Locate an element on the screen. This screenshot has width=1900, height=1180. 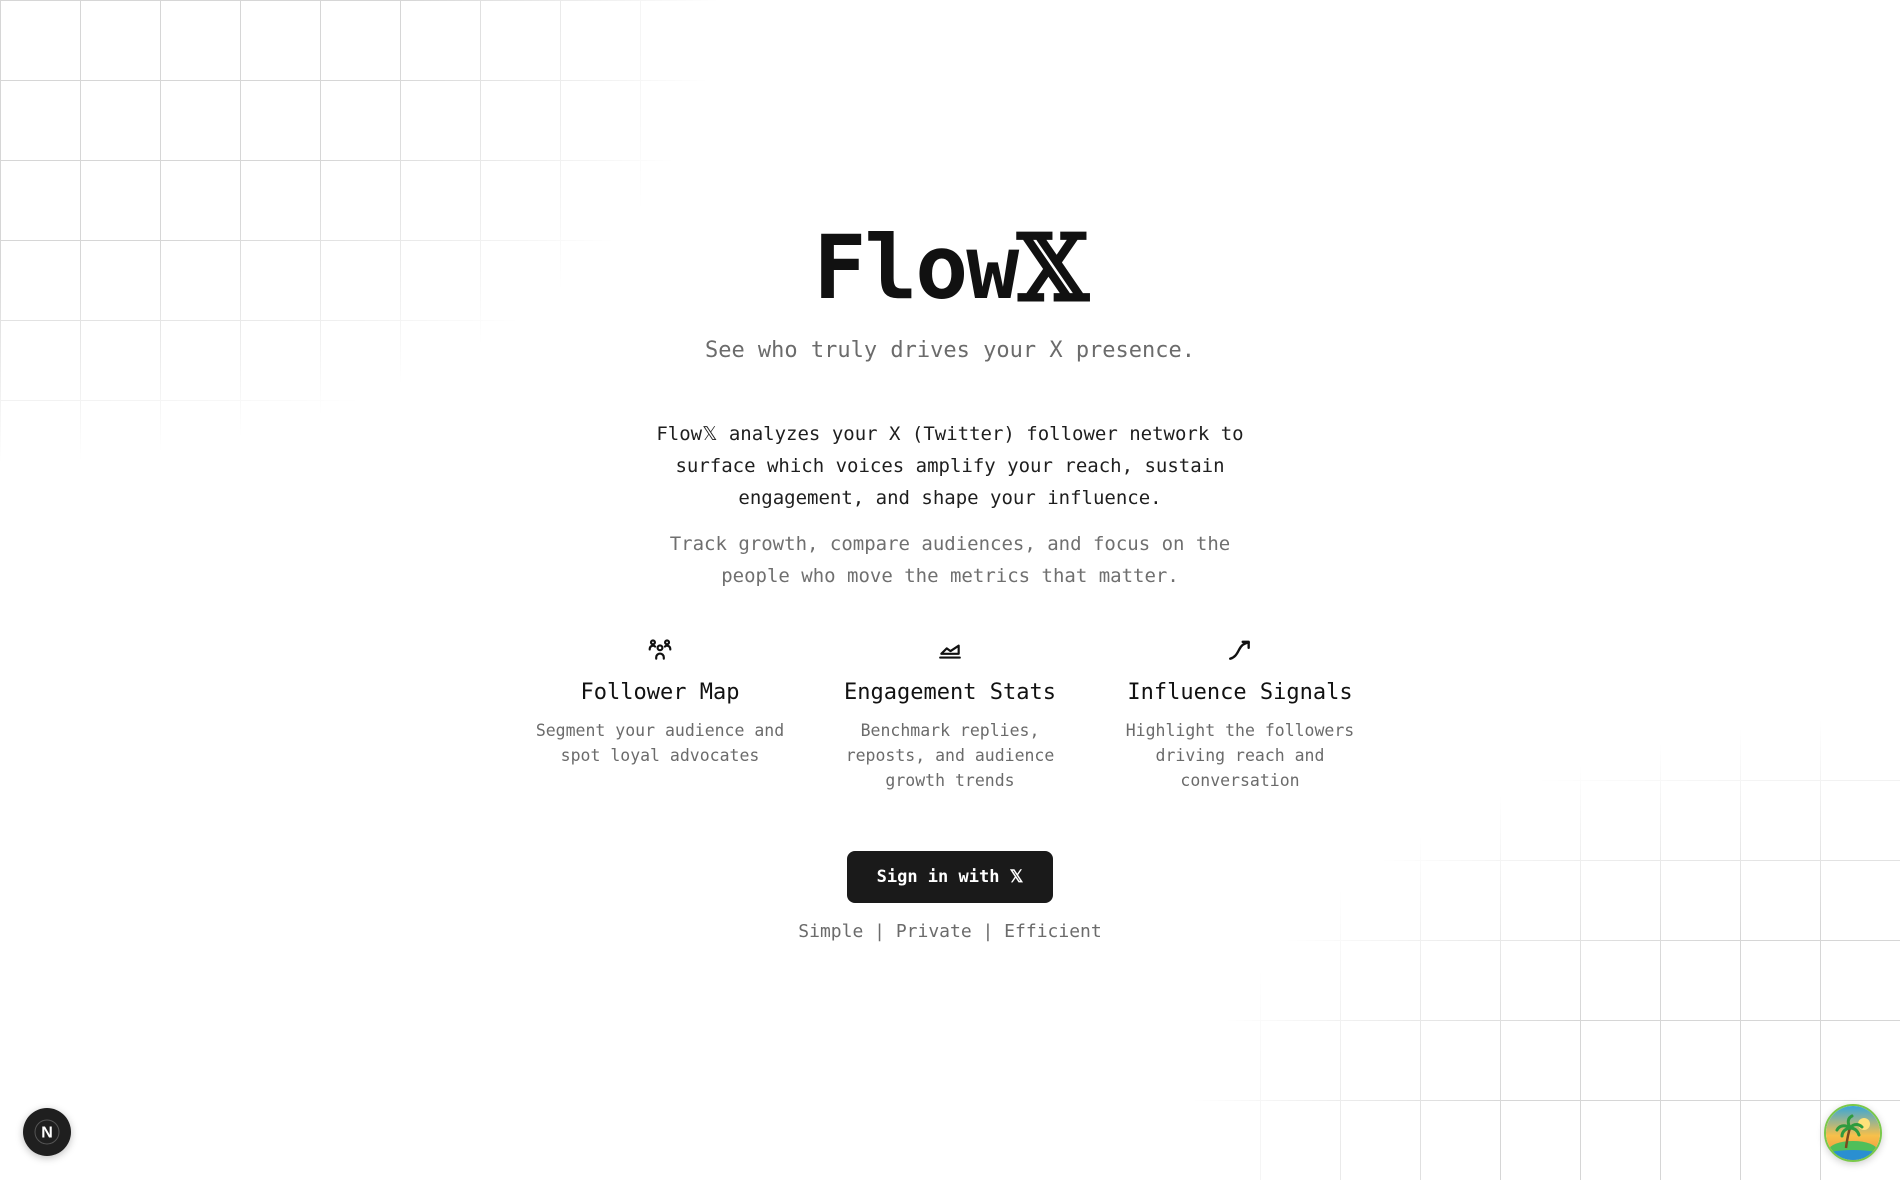
feature-title: Follower Map is located at coordinates (660, 692).